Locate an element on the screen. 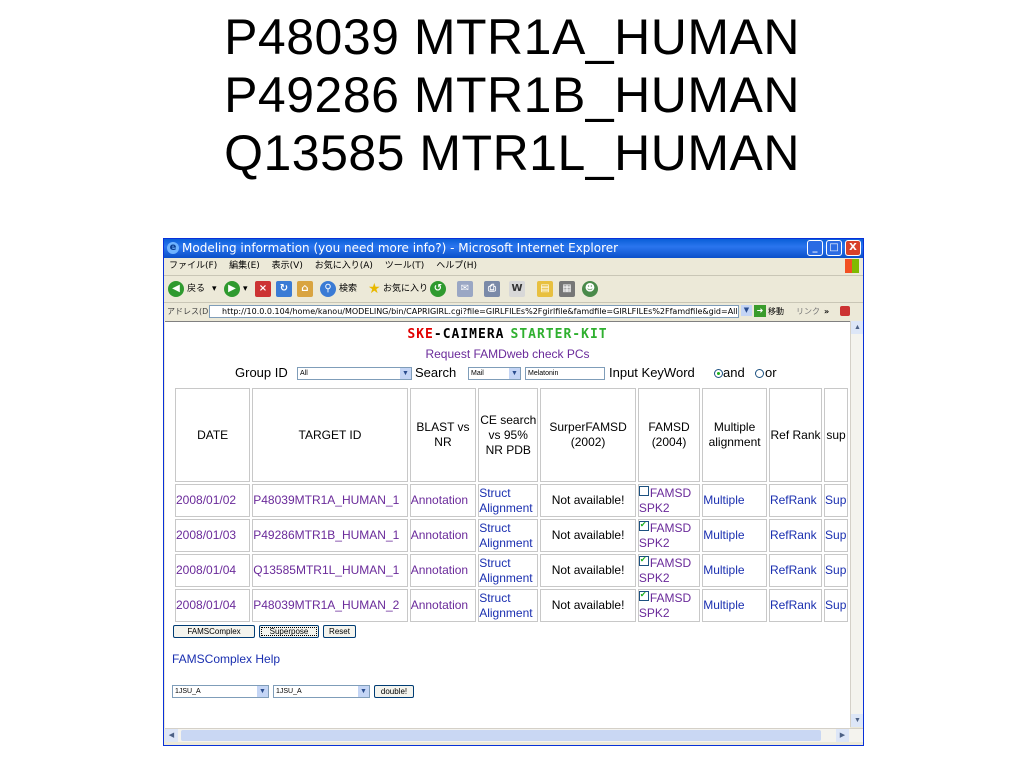 The image size is (1024, 768). menu-favorites: お気に入り(A) is located at coordinates (344, 266).